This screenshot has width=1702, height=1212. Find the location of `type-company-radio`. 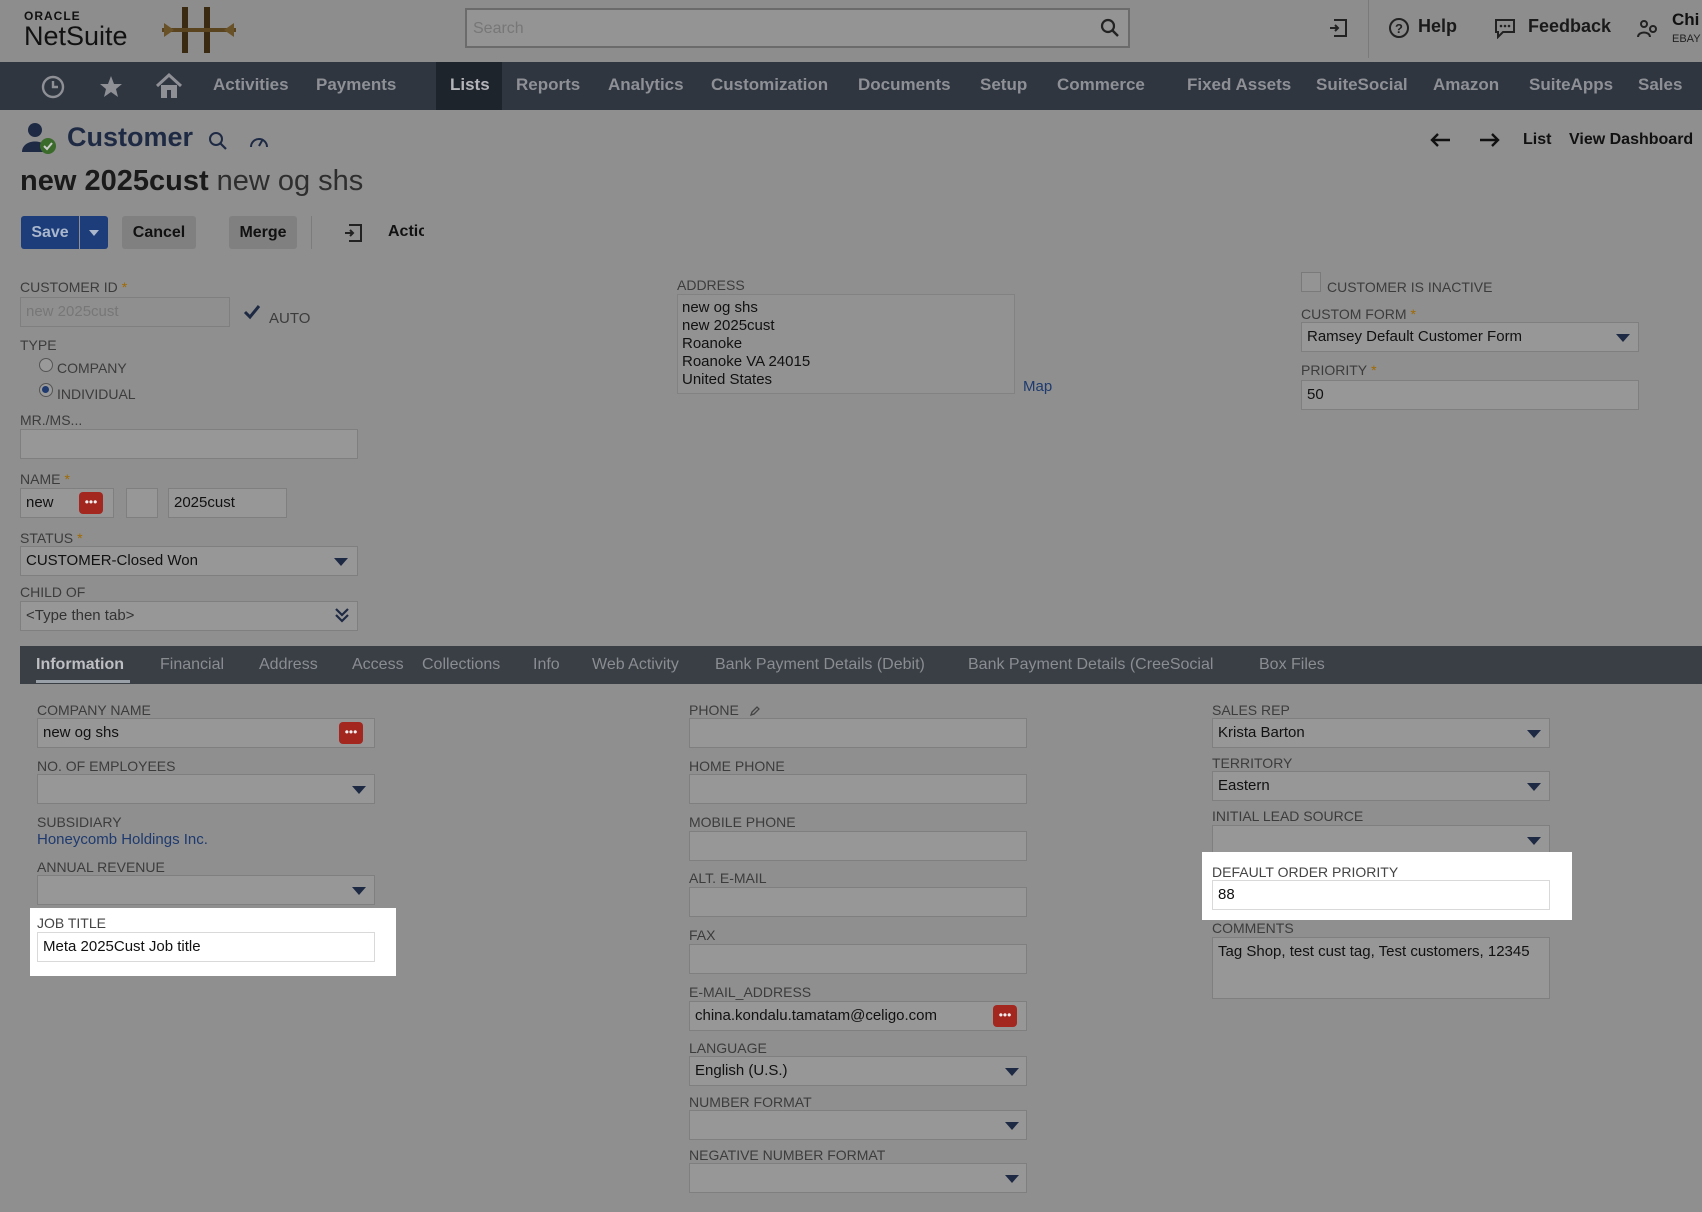

type-company-radio is located at coordinates (46, 365).